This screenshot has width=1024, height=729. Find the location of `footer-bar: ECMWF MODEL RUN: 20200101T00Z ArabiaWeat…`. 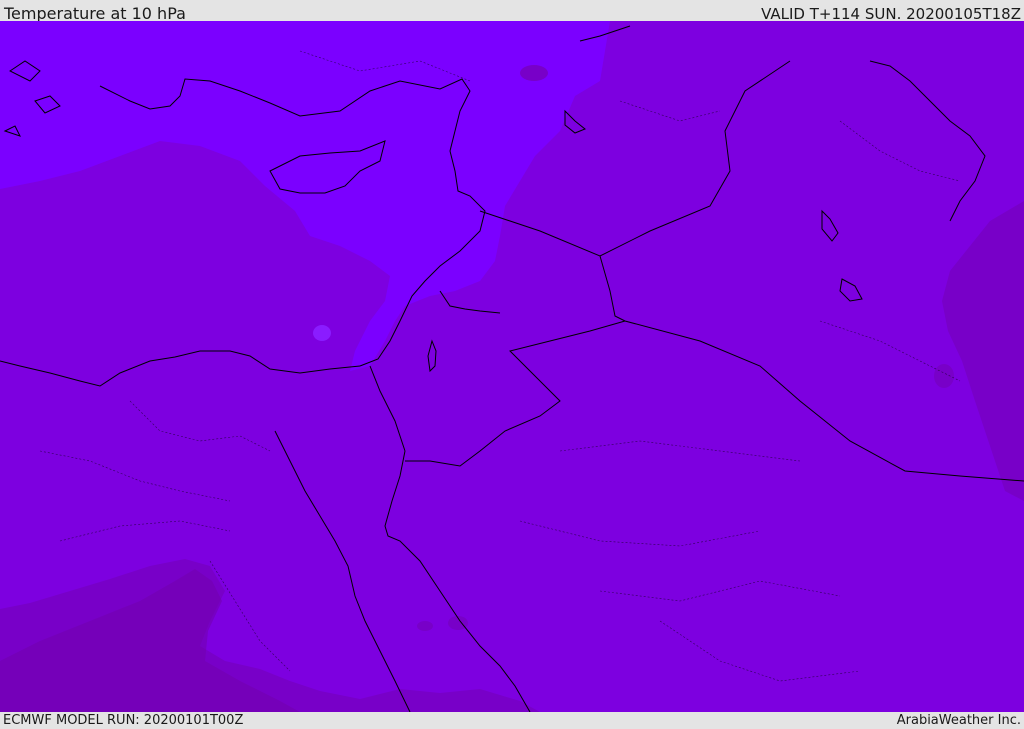

footer-bar: ECMWF MODEL RUN: 20200101T00Z ArabiaWeat… is located at coordinates (512, 720).